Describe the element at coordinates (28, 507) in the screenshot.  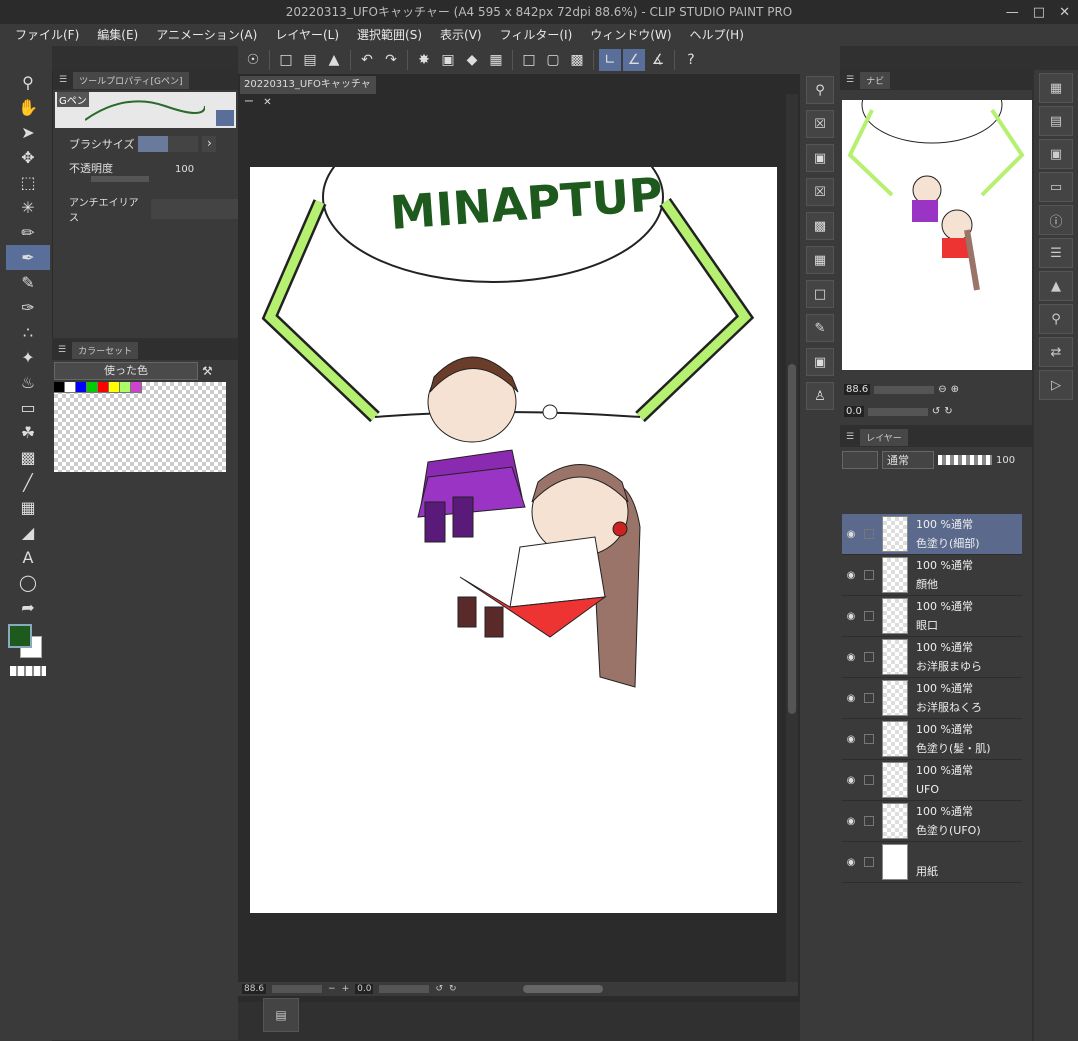
I see `frame-icon: ▦` at that location.